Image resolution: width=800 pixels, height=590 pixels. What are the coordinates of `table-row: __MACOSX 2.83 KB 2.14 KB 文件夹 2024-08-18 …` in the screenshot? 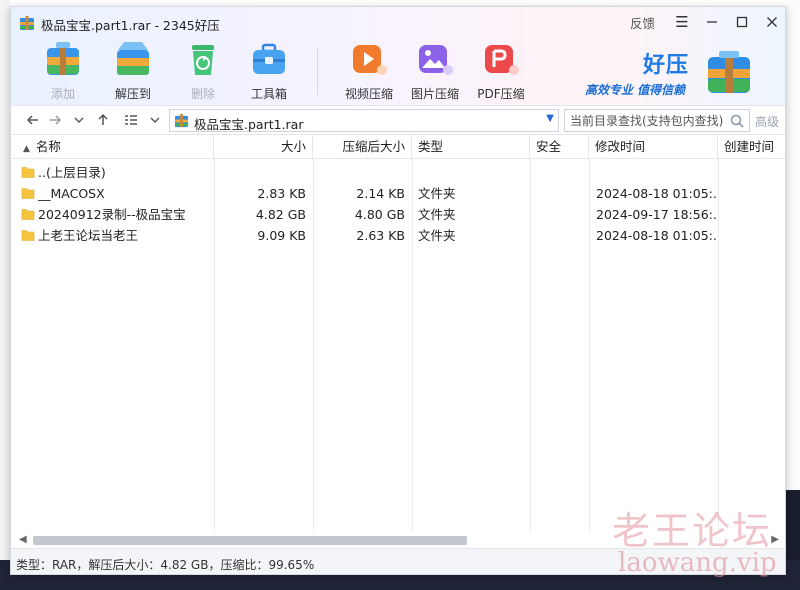 It's located at (398, 193).